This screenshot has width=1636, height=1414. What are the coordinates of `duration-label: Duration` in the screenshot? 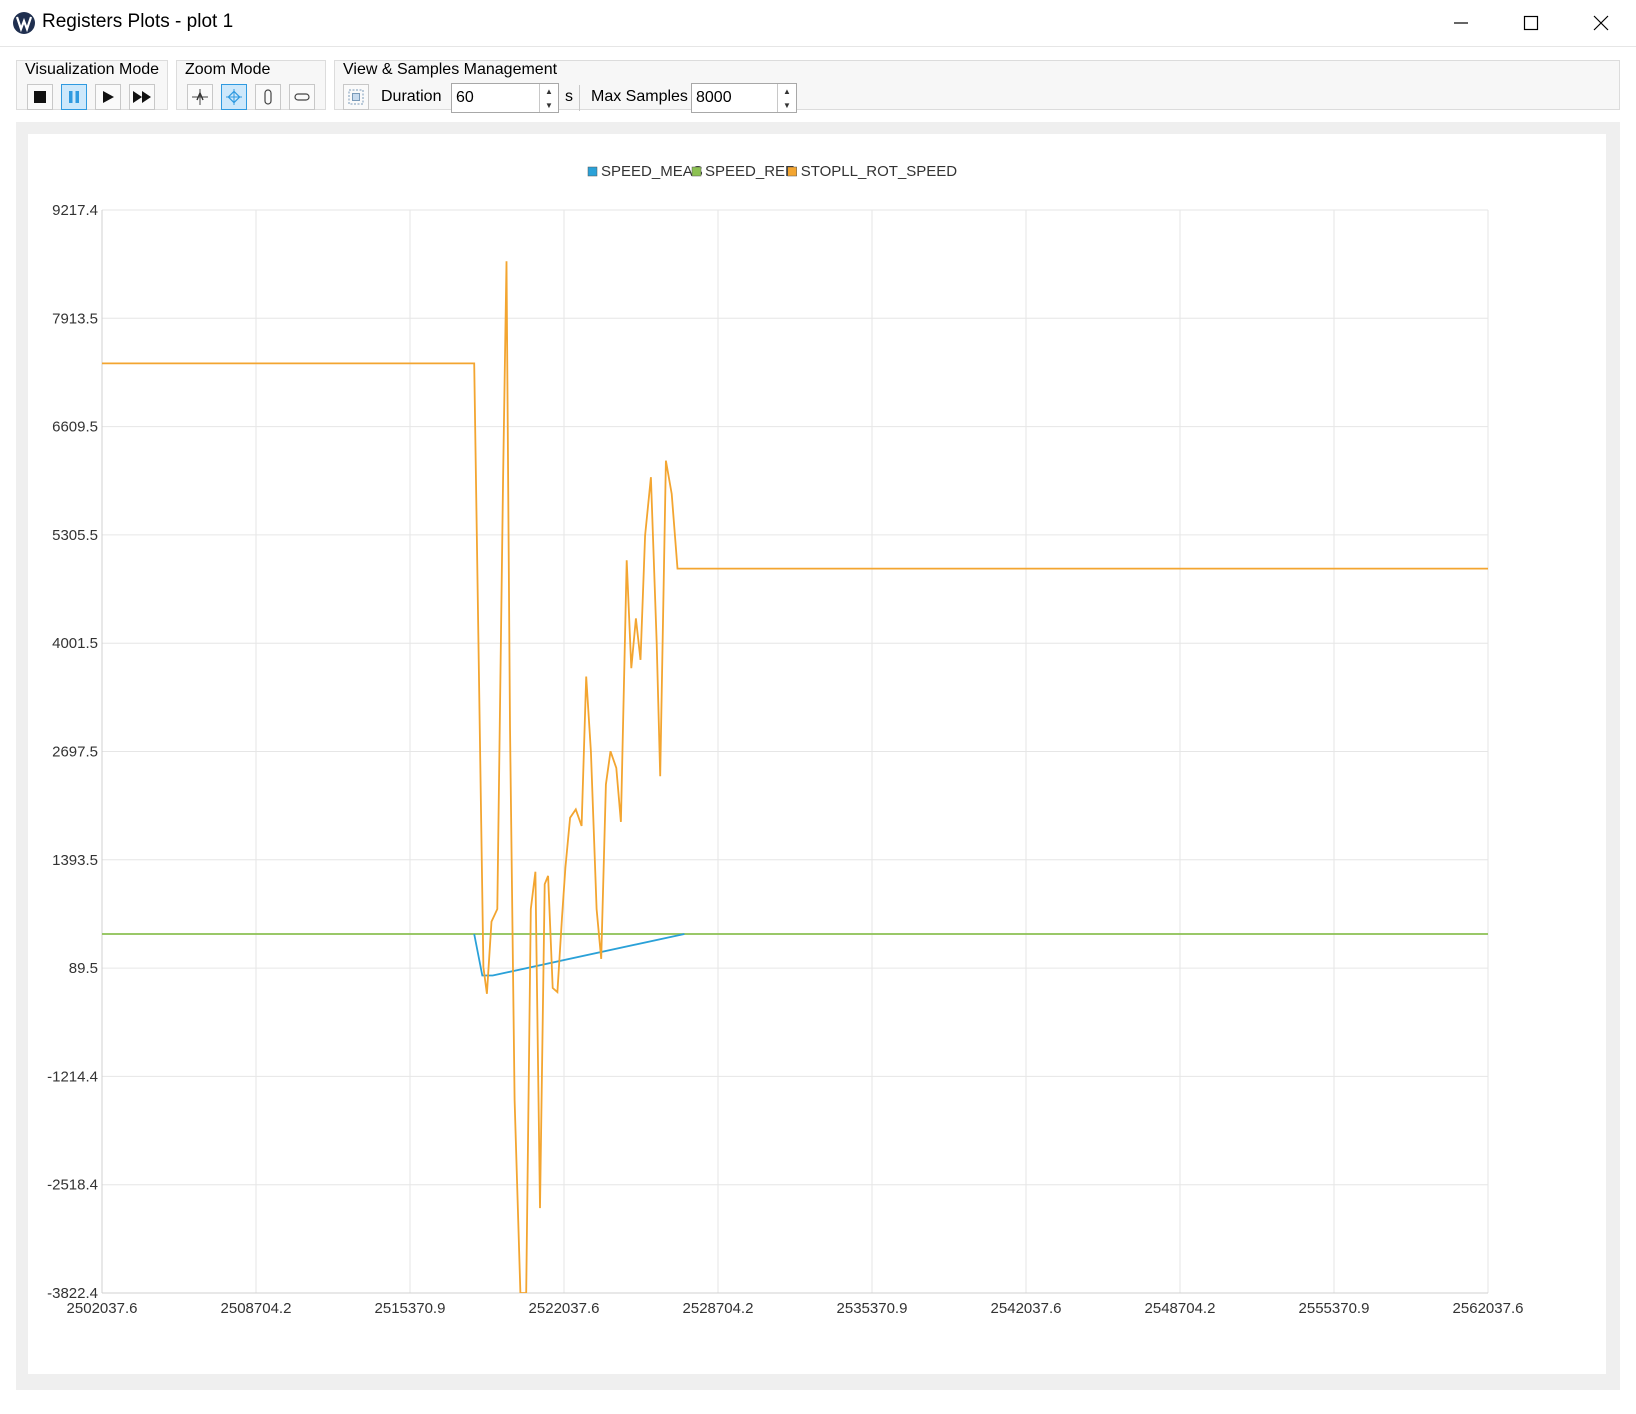 It's located at (411, 96).